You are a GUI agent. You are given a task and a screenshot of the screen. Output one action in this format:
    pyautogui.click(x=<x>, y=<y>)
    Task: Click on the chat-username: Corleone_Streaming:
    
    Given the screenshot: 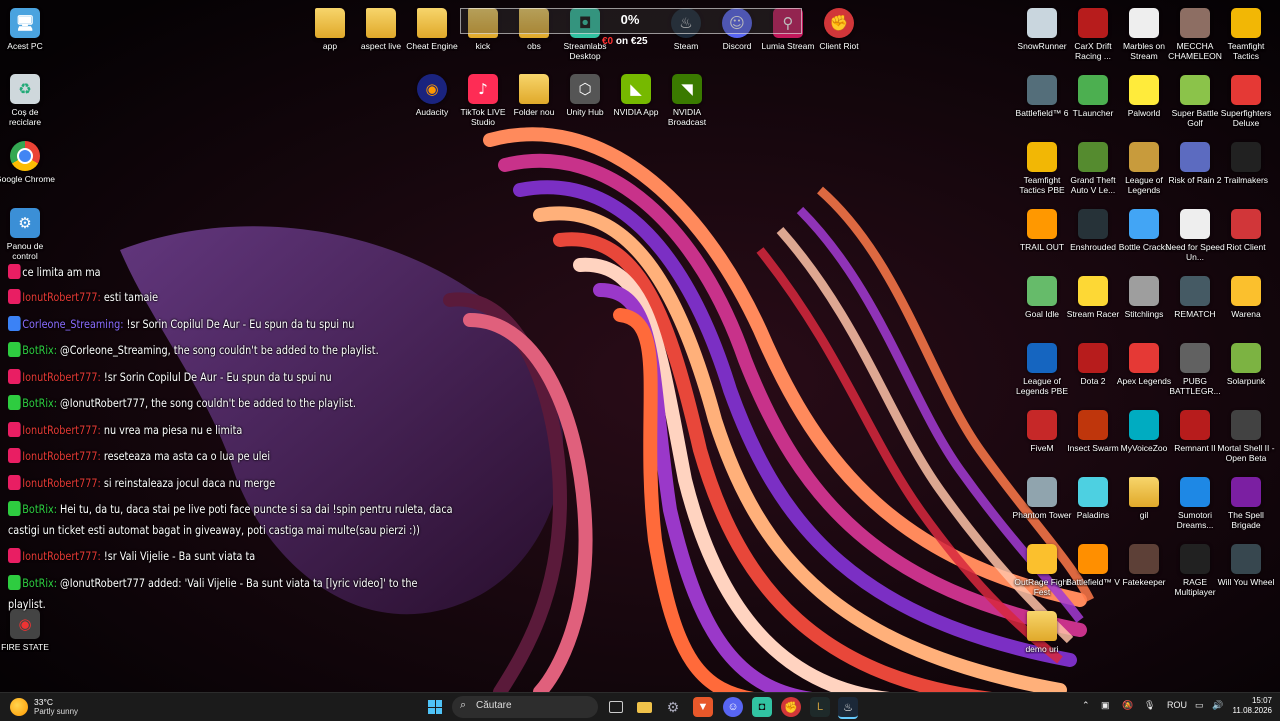 What is the action you would take?
    pyautogui.click(x=73, y=324)
    